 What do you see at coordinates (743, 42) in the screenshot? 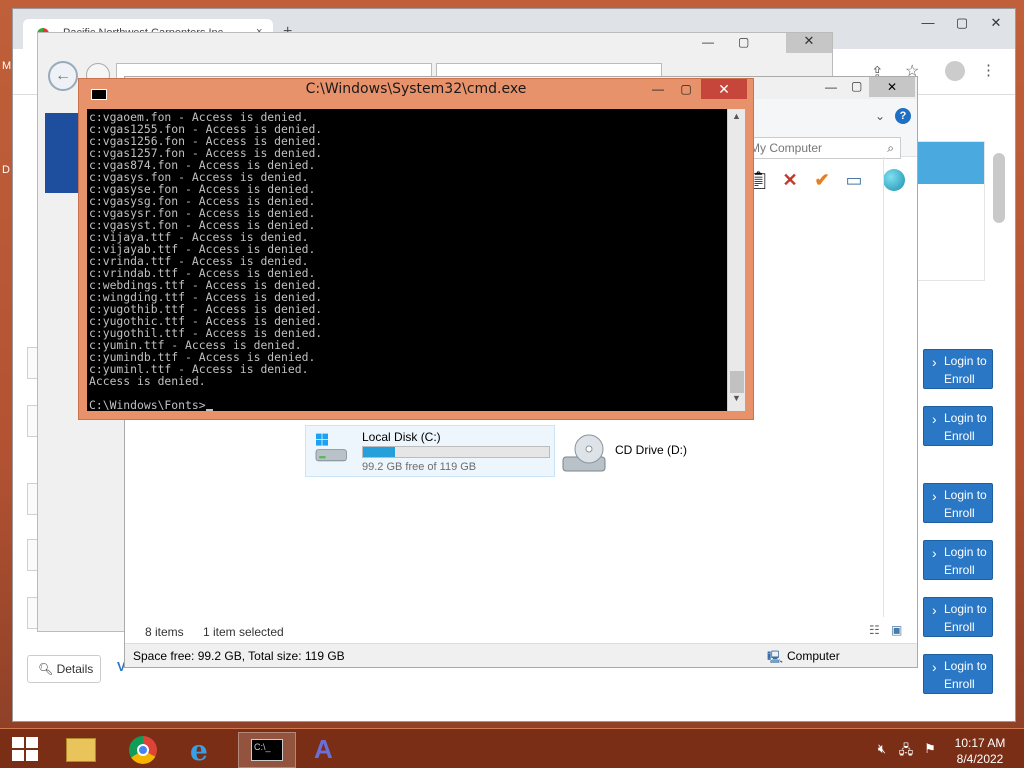
I see `ie-maximize-button: ▢` at bounding box center [743, 42].